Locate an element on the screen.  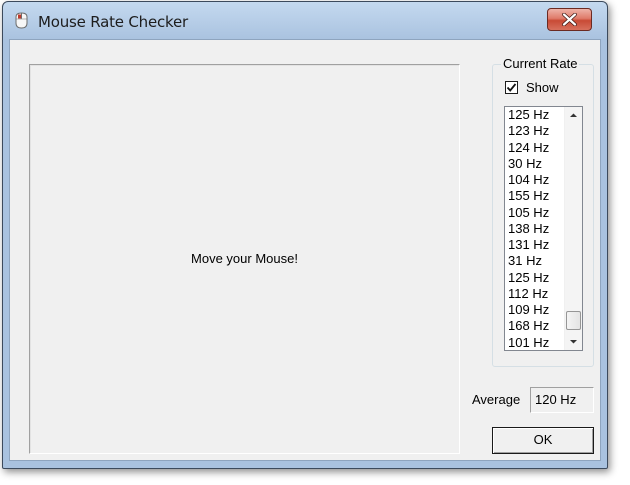
scroll-down-button is located at coordinates (573, 341).